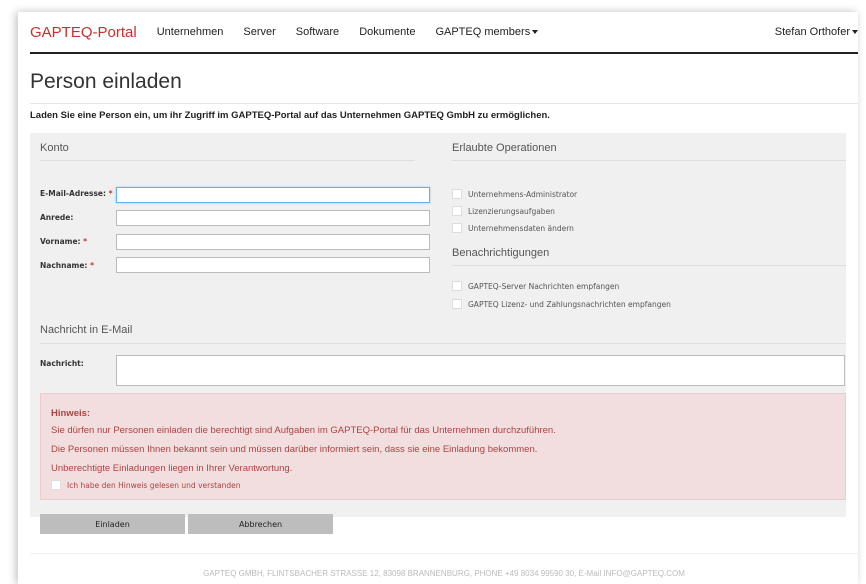  I want to click on message-textarea, so click(480, 370).